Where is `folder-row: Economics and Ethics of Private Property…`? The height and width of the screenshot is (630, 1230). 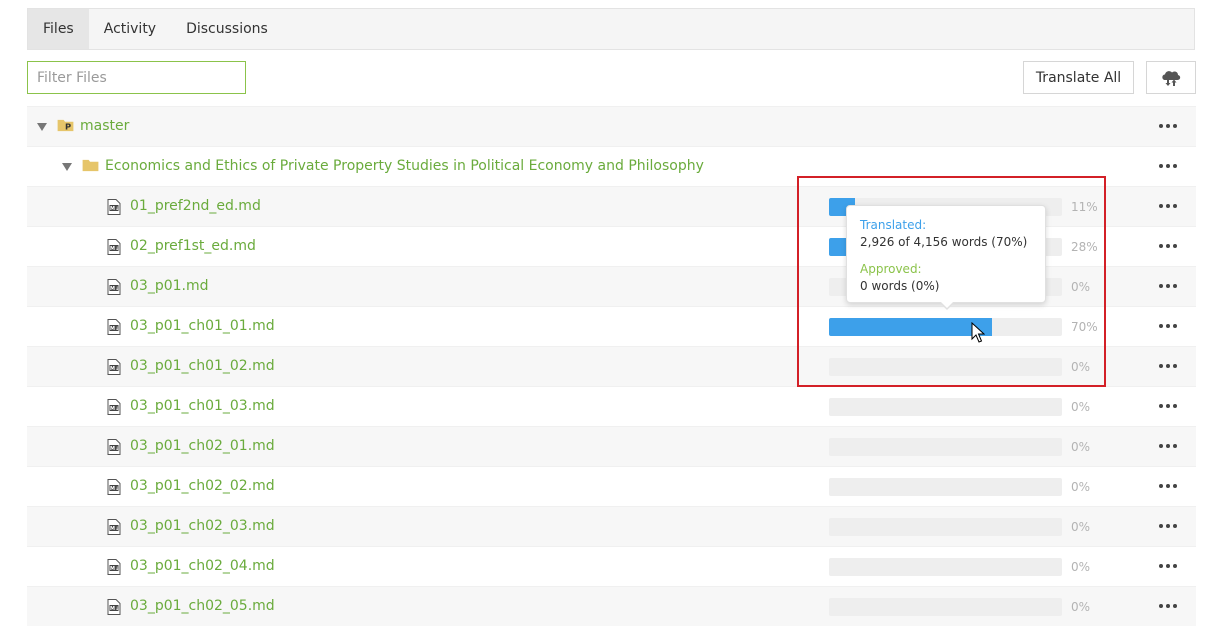 folder-row: Economics and Ethics of Private Property… is located at coordinates (611, 166).